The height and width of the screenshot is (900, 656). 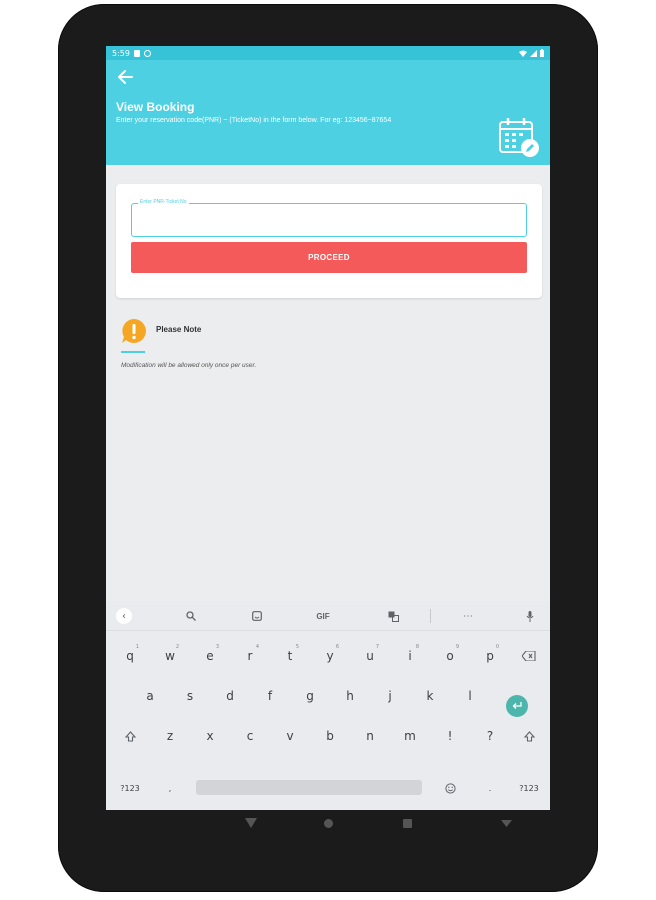 What do you see at coordinates (130, 656) in the screenshot?
I see `key-q: q1` at bounding box center [130, 656].